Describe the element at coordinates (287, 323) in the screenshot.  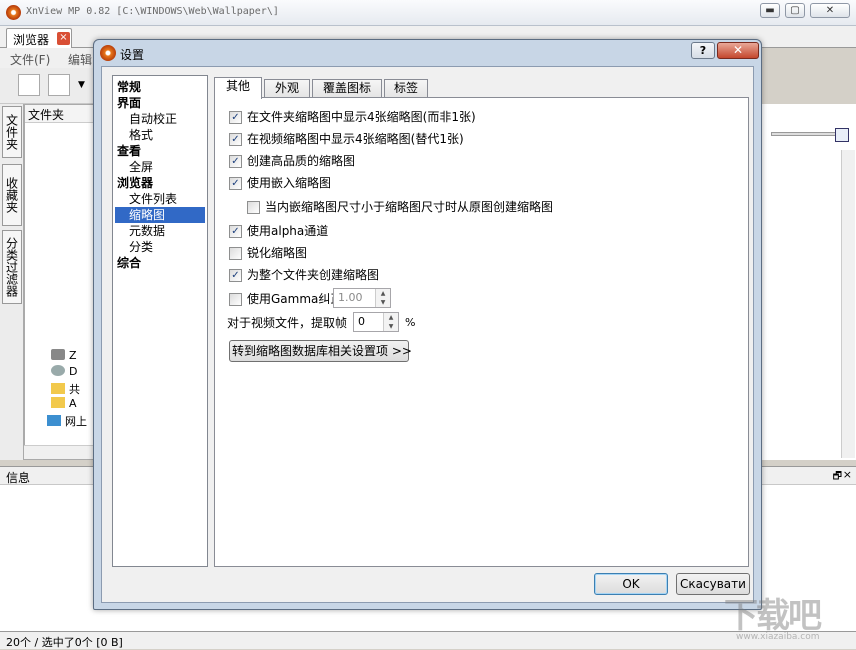
I see `video-frame-label: 对于视频文件，提取帧` at that location.